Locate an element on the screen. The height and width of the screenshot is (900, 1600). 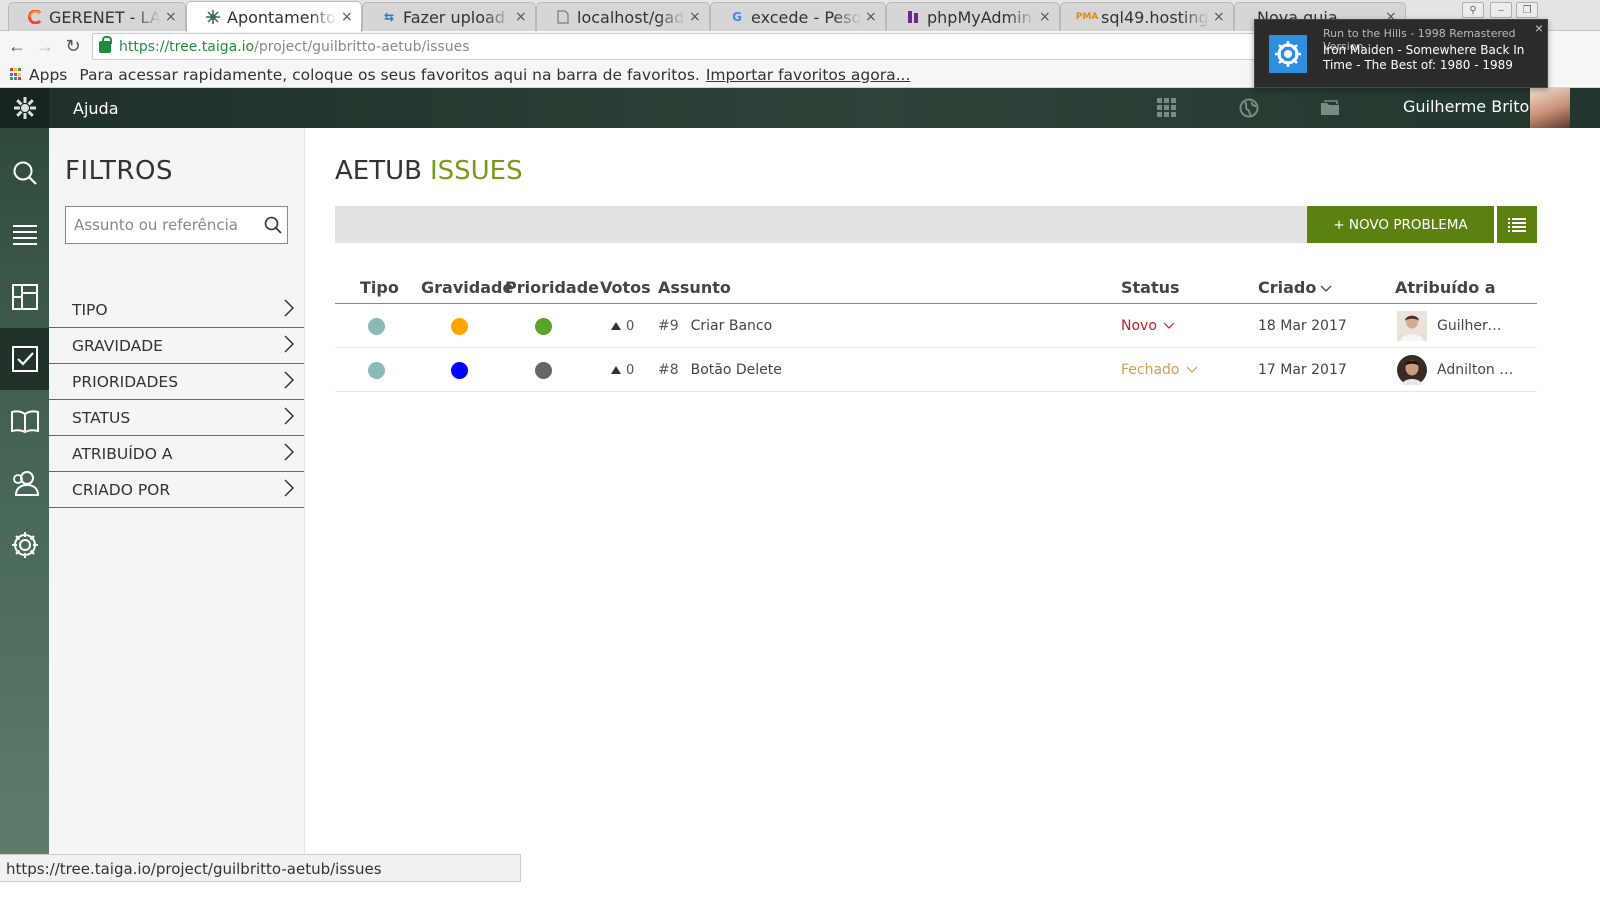
help-link: Ajuda is located at coordinates (96, 108).